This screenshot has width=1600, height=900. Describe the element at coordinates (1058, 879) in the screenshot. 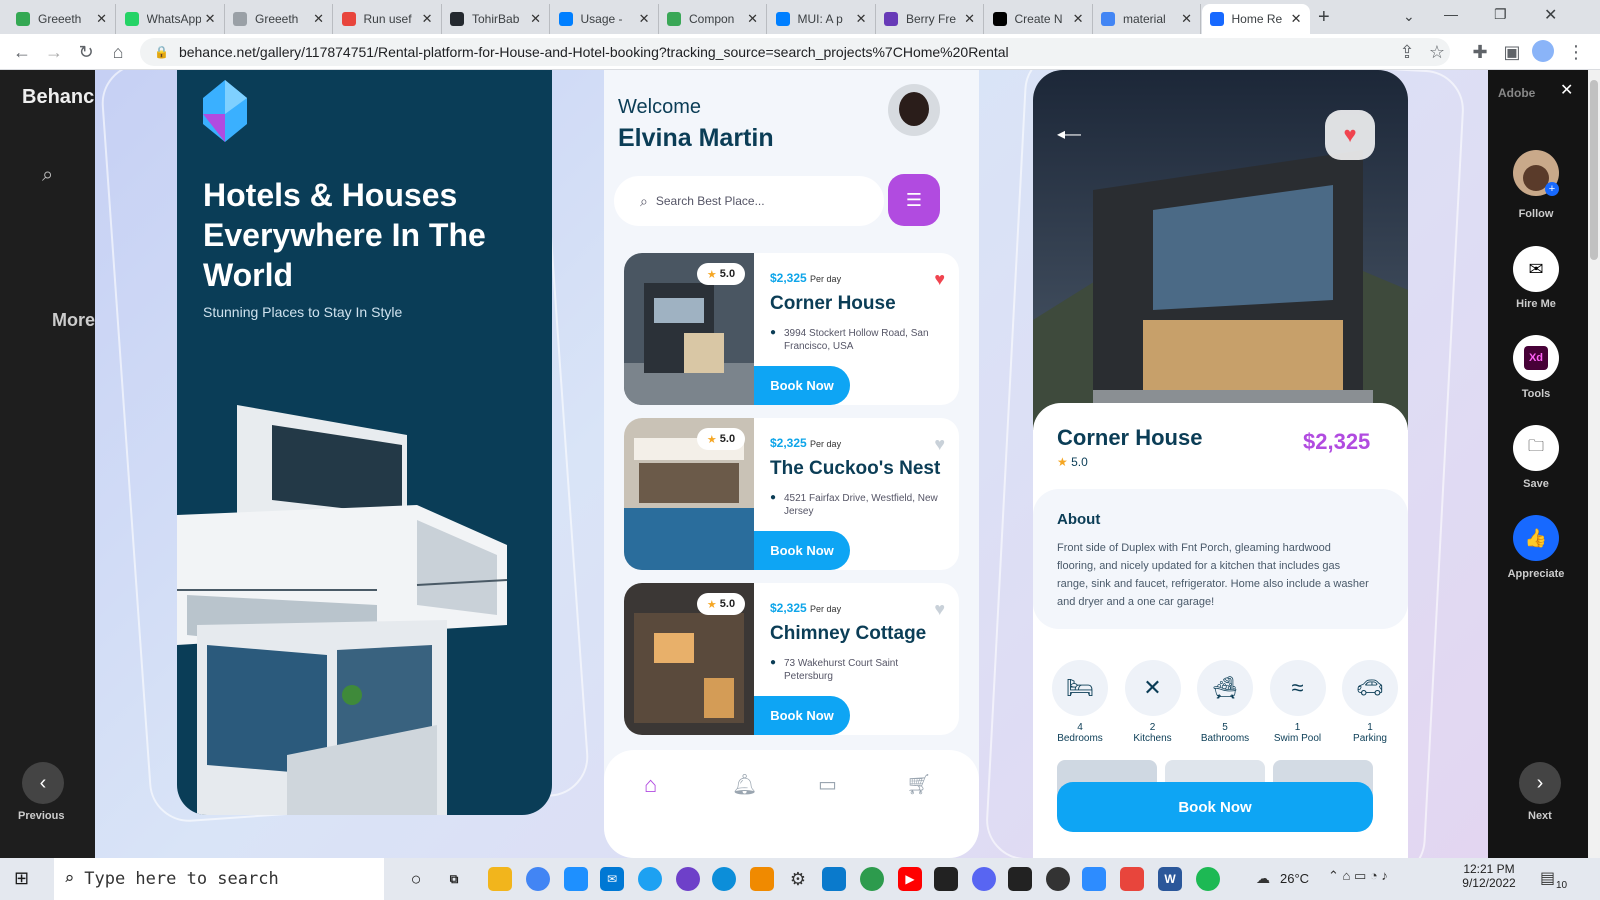

I see `obs-icon` at that location.